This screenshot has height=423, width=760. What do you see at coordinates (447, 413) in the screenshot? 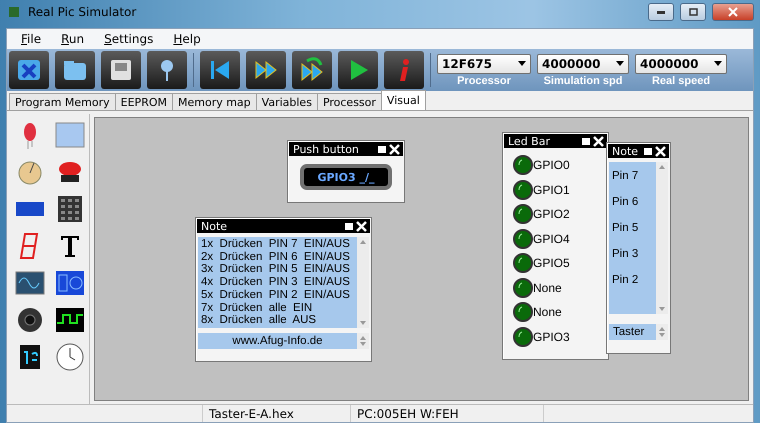
I see `status-registers: PC:005EH W:FEH` at bounding box center [447, 413].